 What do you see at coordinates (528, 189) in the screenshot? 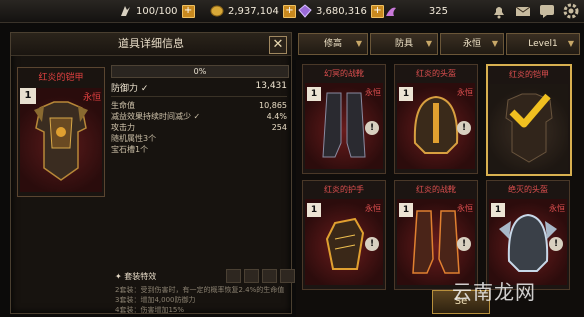
I see `item-name: 绝灭的头盔` at bounding box center [528, 189].